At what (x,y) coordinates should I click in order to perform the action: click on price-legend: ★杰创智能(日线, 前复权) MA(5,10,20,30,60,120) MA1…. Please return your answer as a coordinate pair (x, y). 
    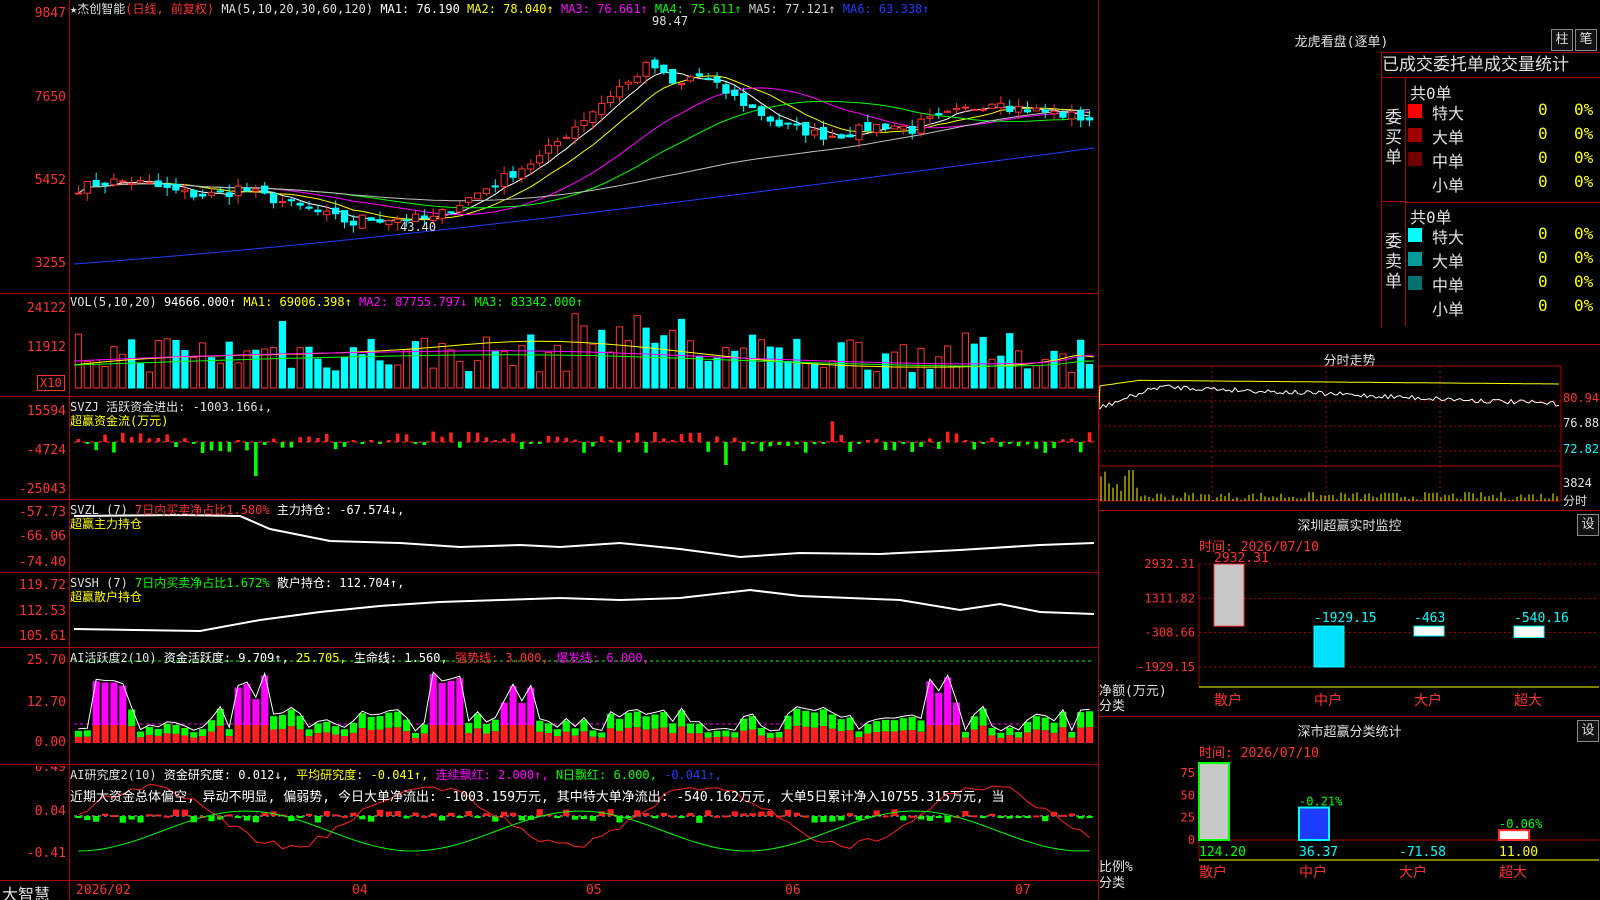
    Looking at the image, I should click on (500, 8).